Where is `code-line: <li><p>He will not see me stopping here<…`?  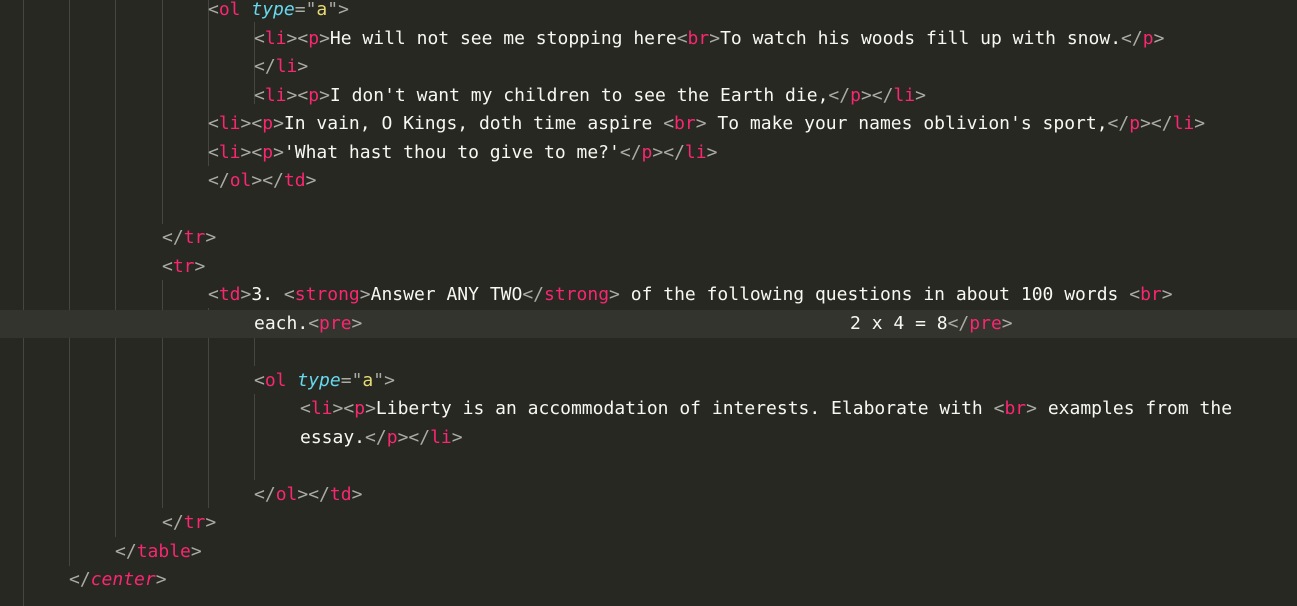 code-line: <li><p>He will not see me stopping here<… is located at coordinates (648, 39).